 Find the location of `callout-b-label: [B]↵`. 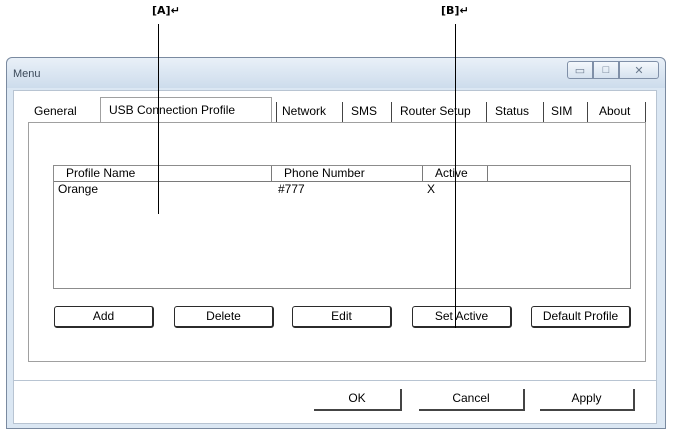

callout-b-label: [B]↵ is located at coordinates (455, 10).